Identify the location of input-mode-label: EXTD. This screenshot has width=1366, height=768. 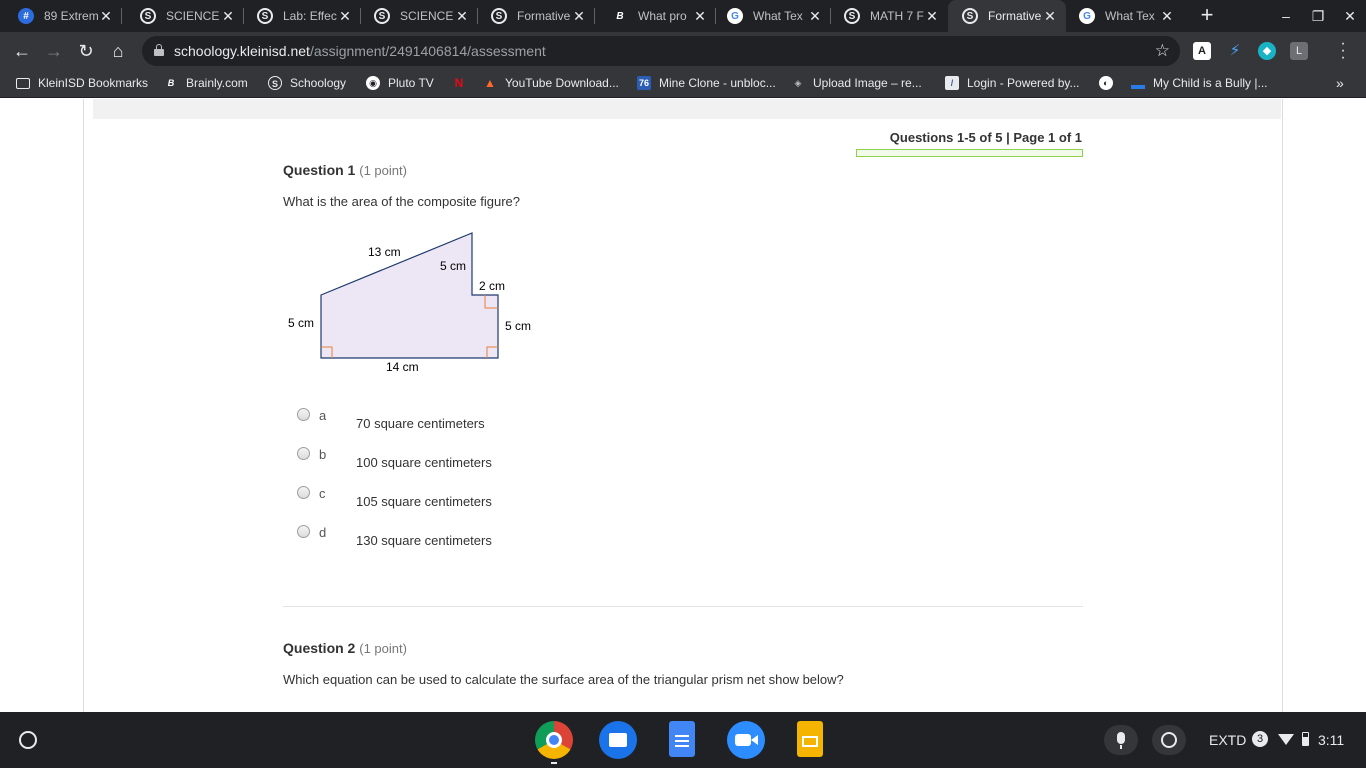
(1227, 740).